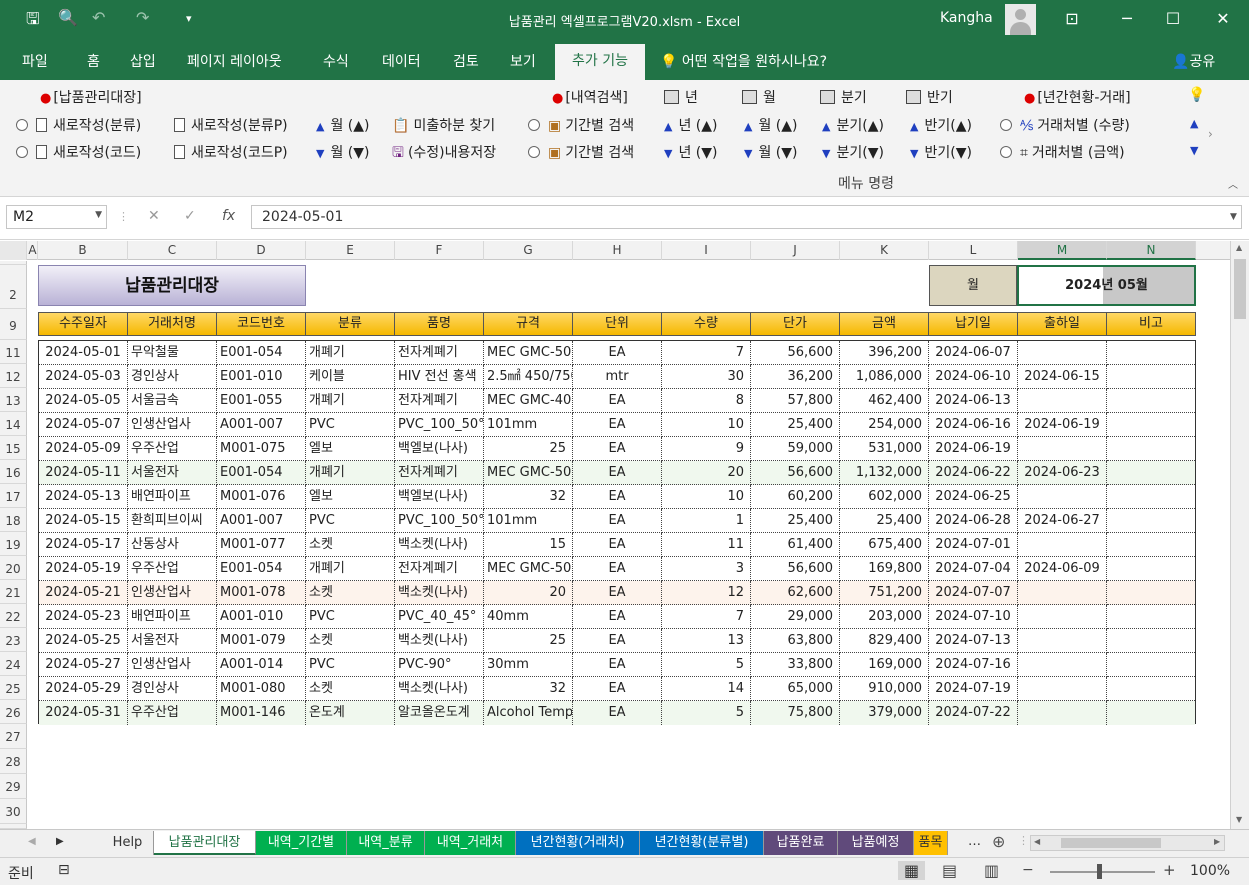 The image size is (1249, 885). I want to click on cell-unit-price: 36,200, so click(795, 377).